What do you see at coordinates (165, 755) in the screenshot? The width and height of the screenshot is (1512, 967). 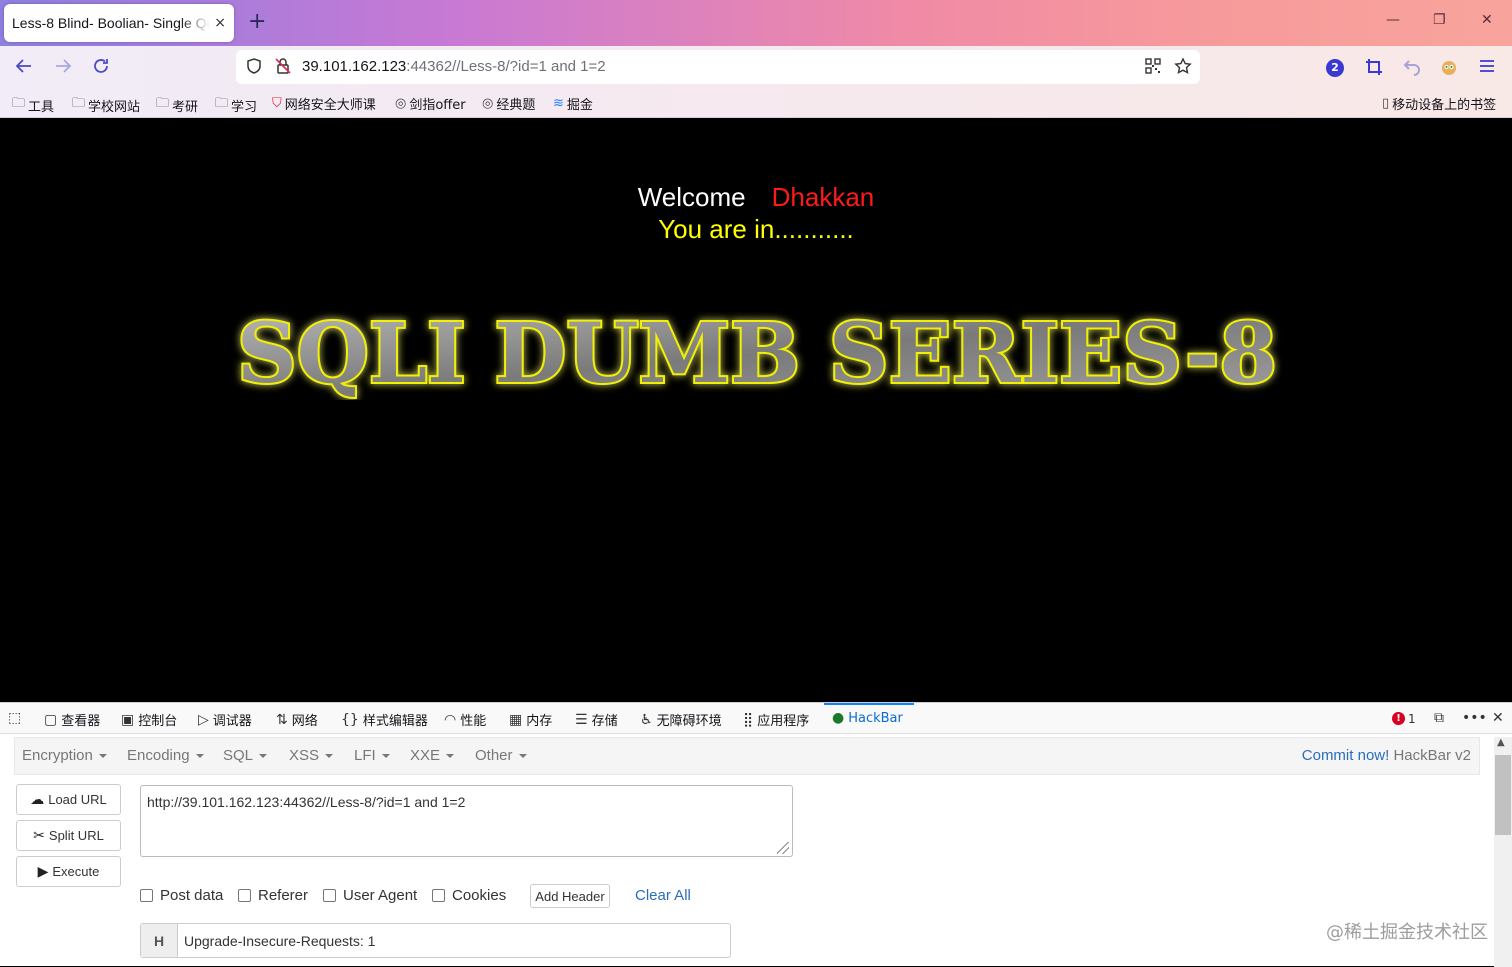 I see `menu-encoding: Encoding` at bounding box center [165, 755].